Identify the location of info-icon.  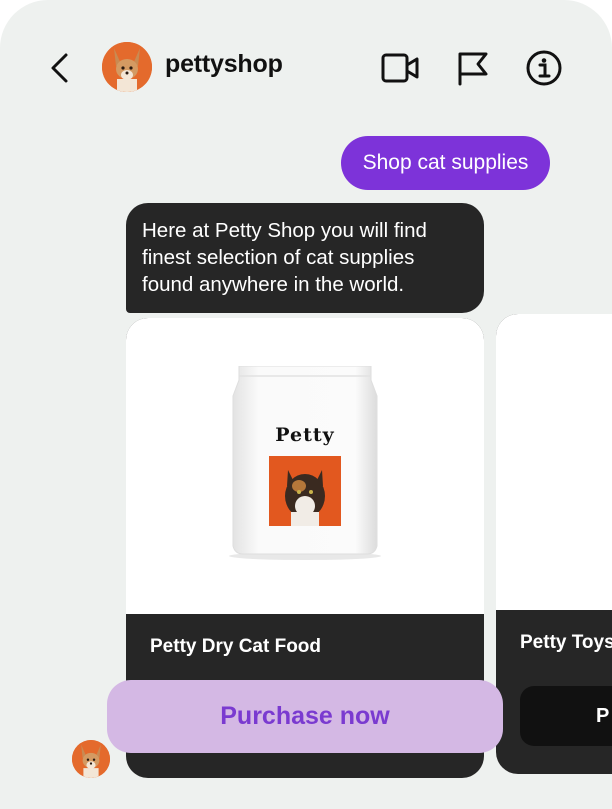
(544, 68).